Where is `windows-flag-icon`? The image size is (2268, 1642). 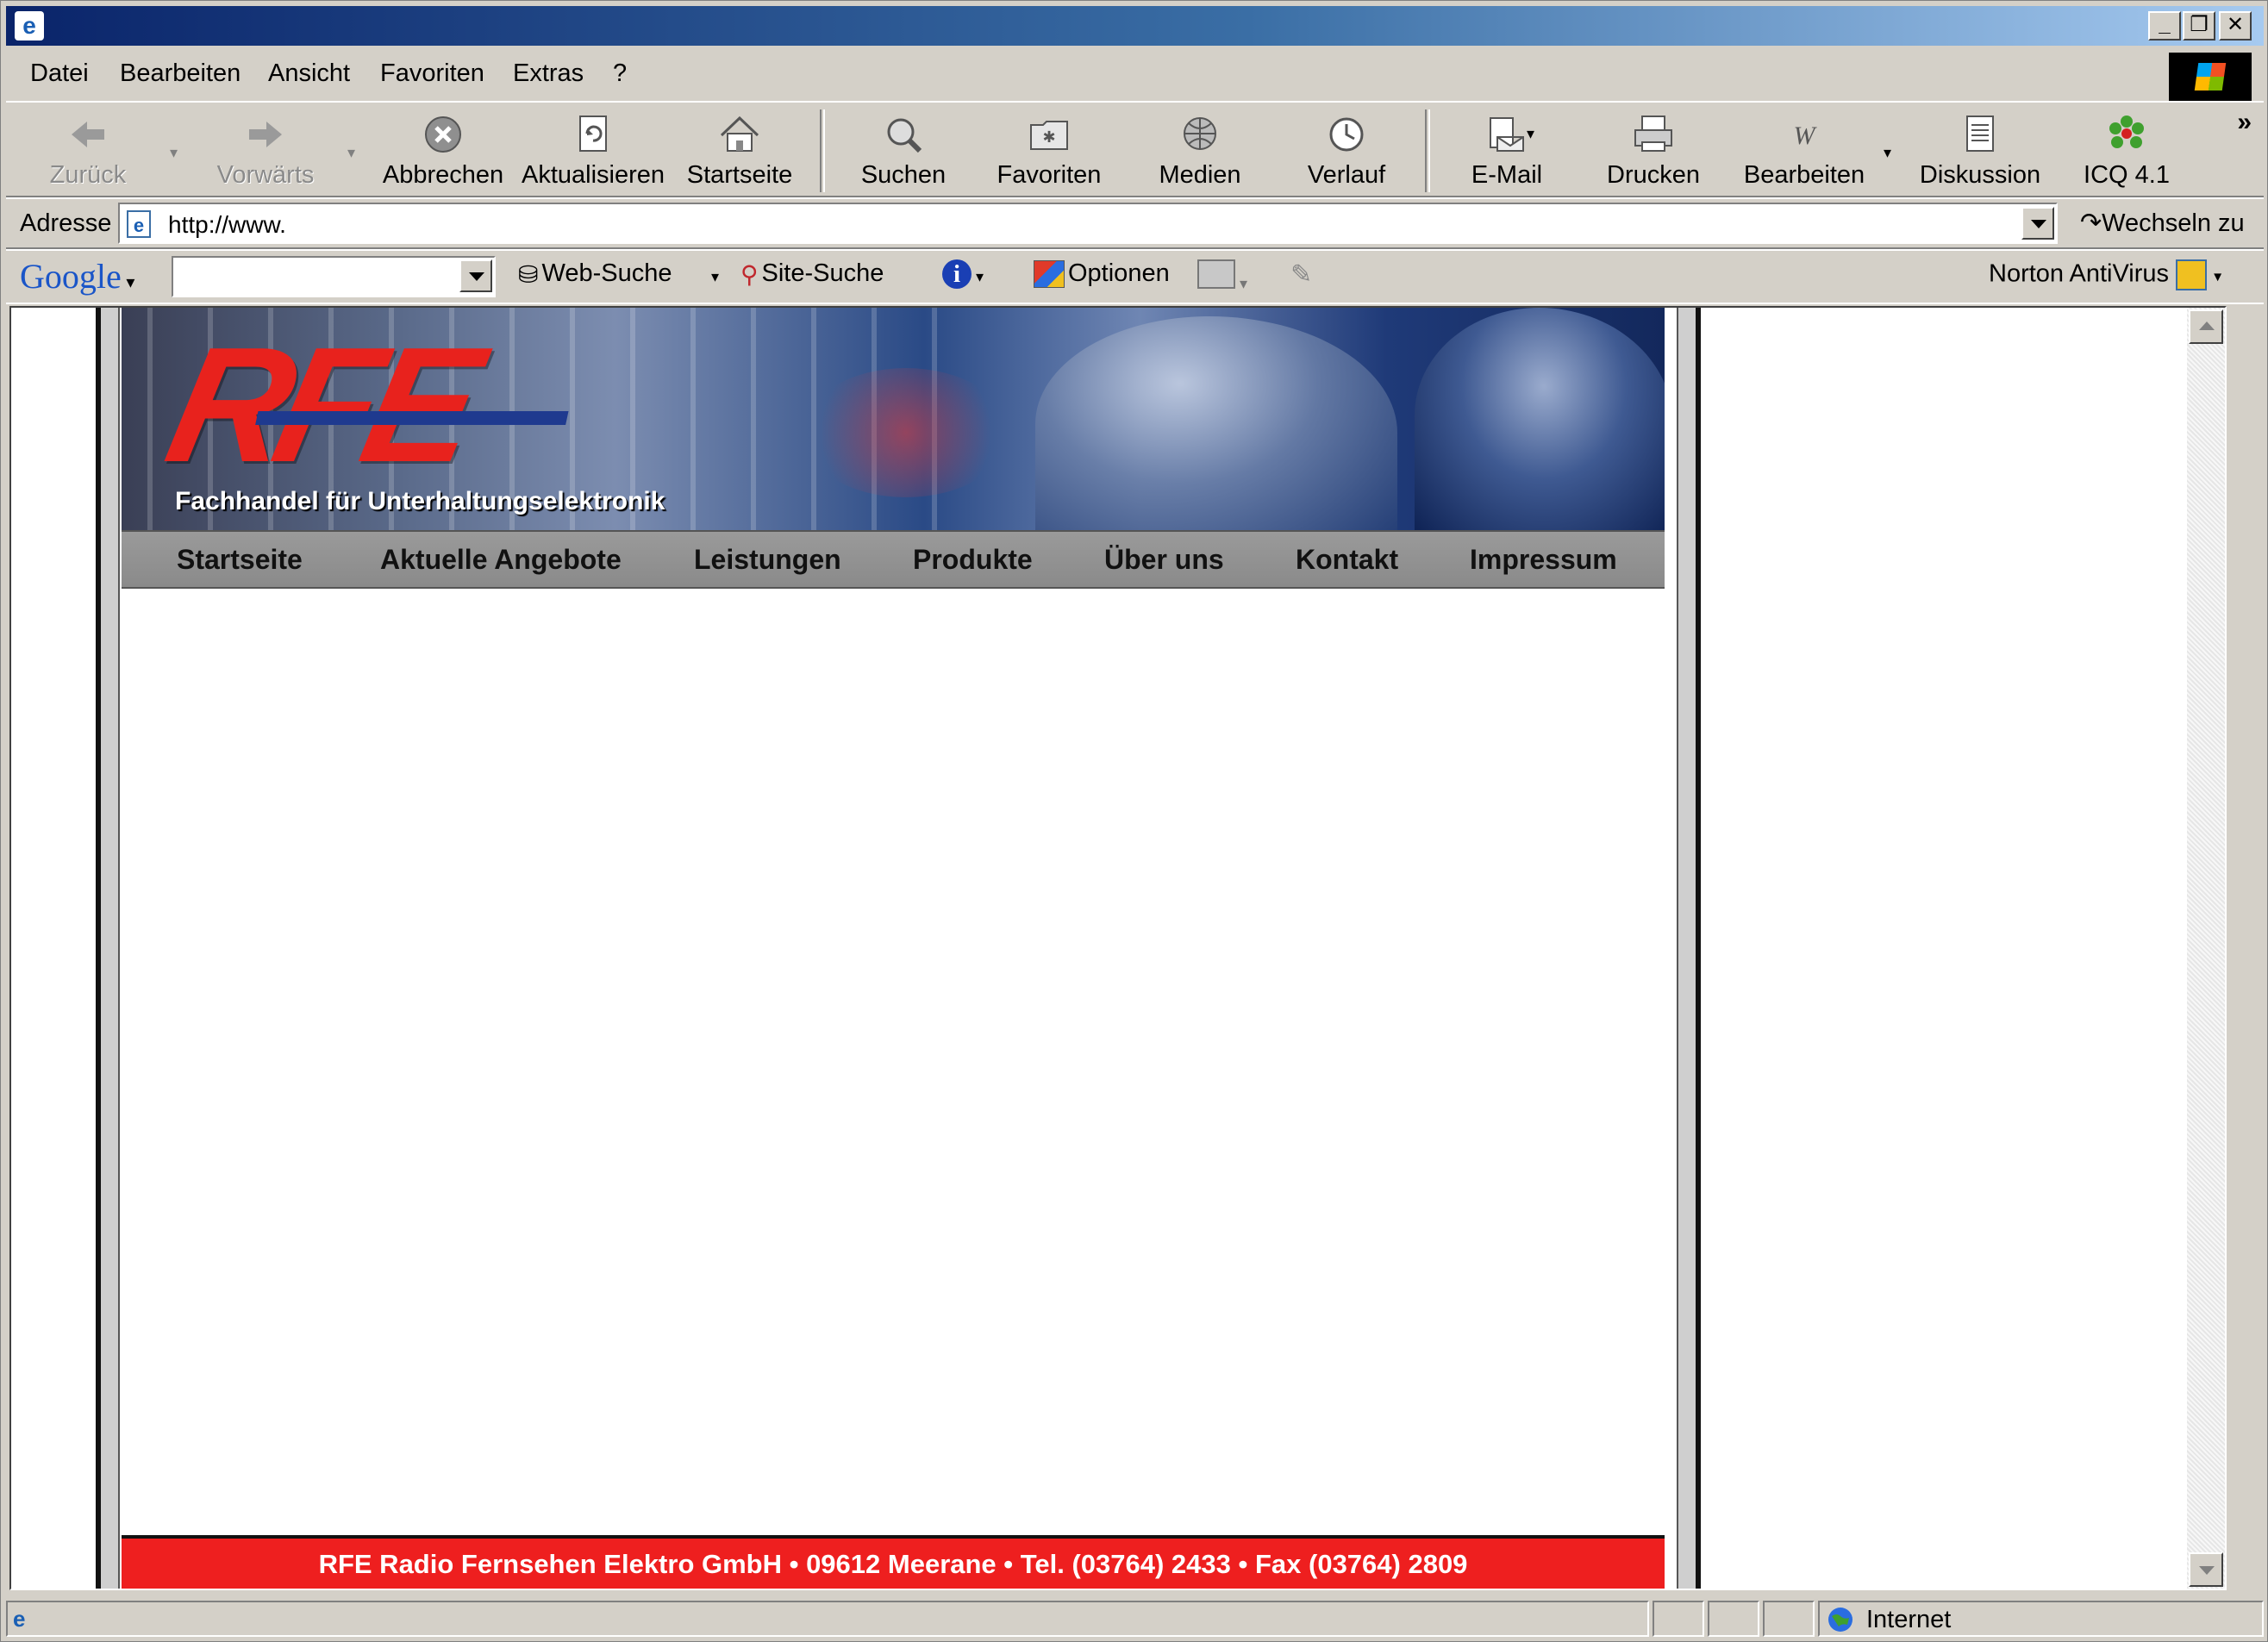
windows-flag-icon is located at coordinates (2210, 77).